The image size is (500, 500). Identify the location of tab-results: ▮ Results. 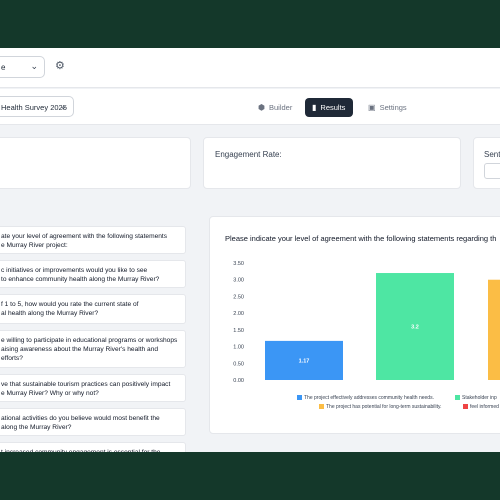
(329, 107).